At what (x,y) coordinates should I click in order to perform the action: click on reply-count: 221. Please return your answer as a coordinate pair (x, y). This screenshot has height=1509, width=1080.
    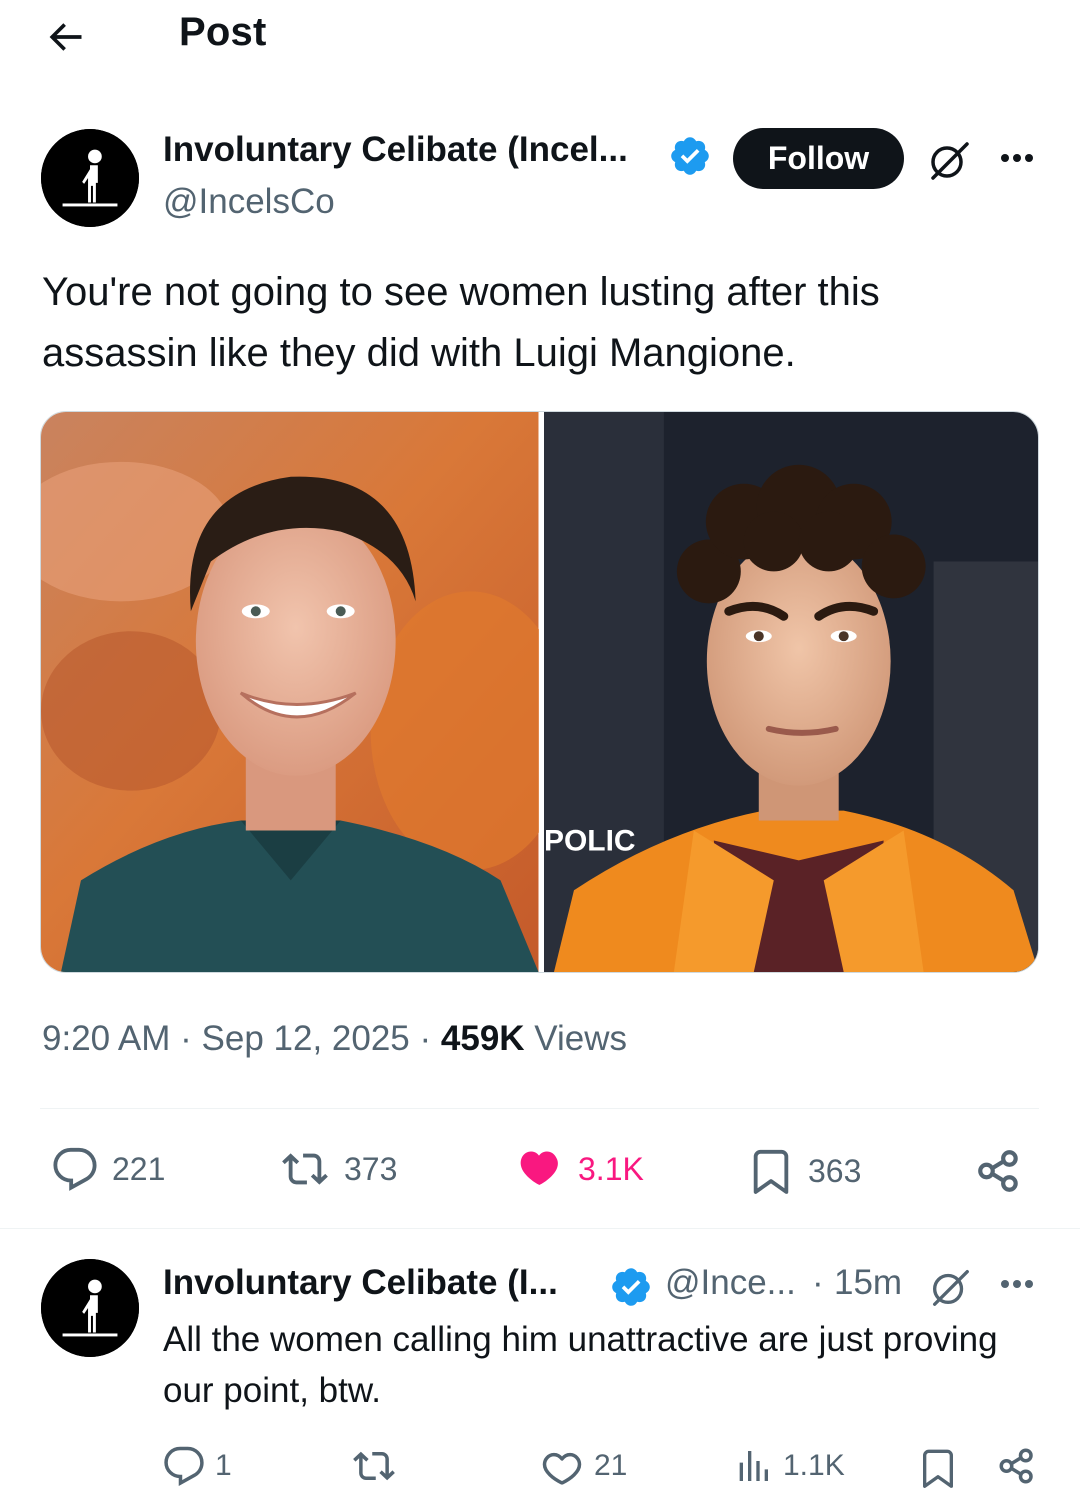
    Looking at the image, I should click on (139, 1168).